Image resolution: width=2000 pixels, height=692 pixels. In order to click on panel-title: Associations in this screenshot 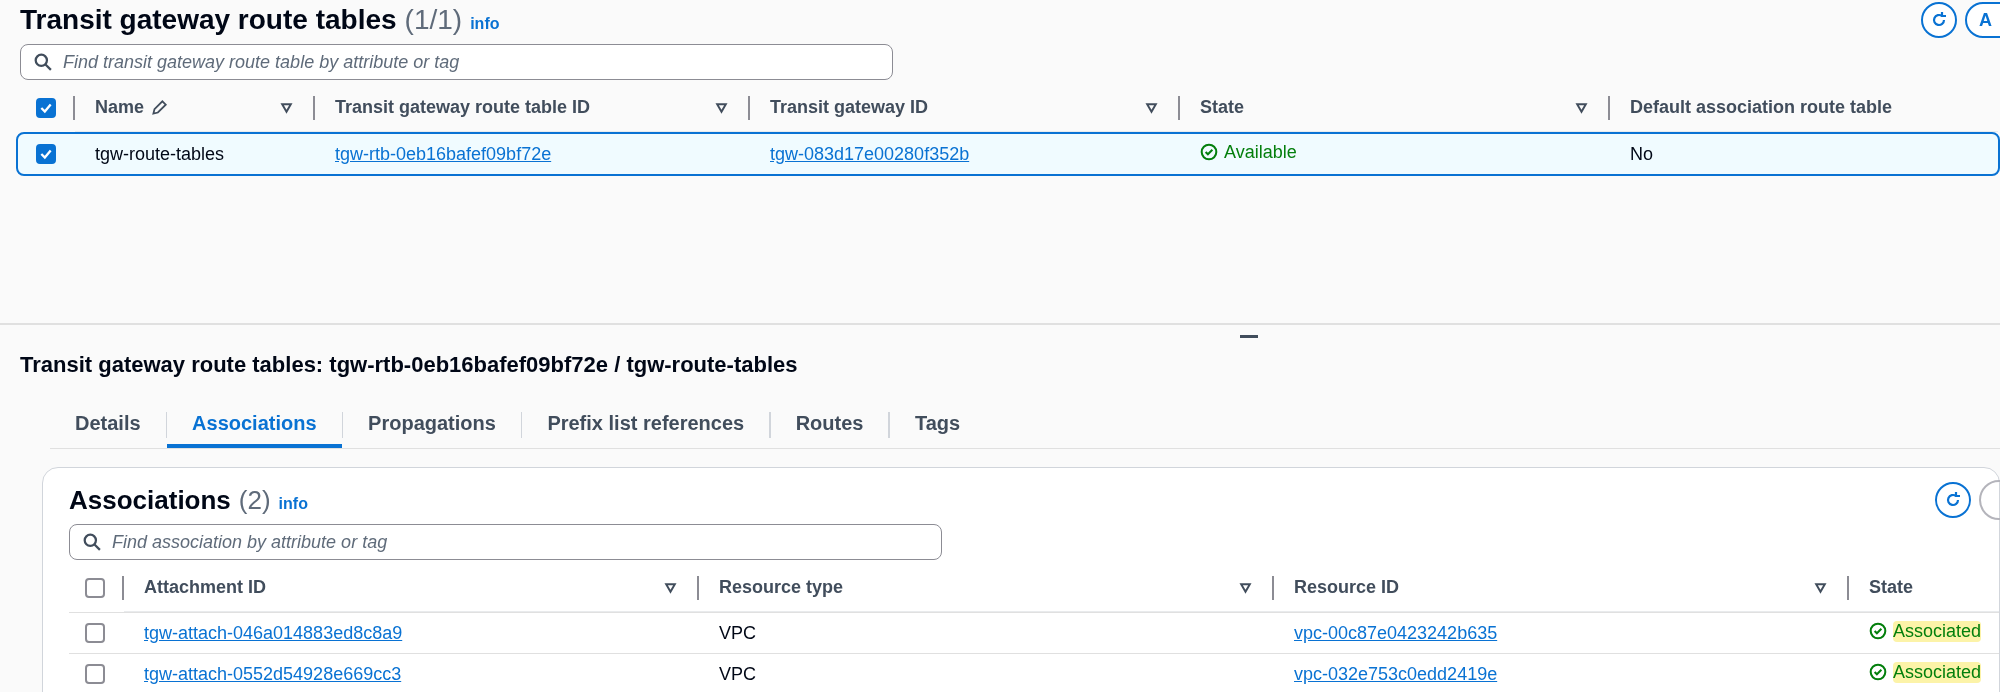, I will do `click(150, 500)`.